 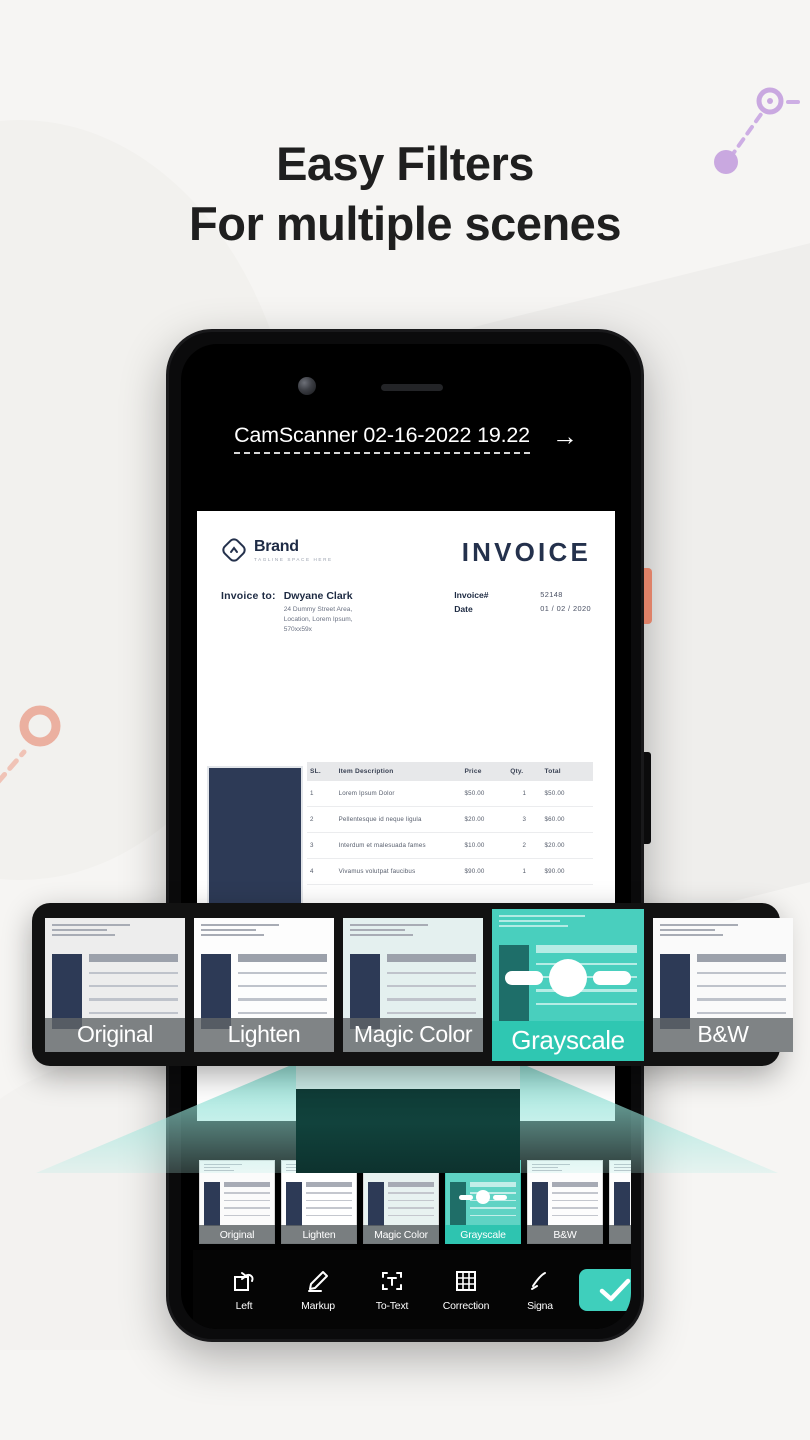 I want to click on cell-price: $50.00, so click(x=484, y=794).